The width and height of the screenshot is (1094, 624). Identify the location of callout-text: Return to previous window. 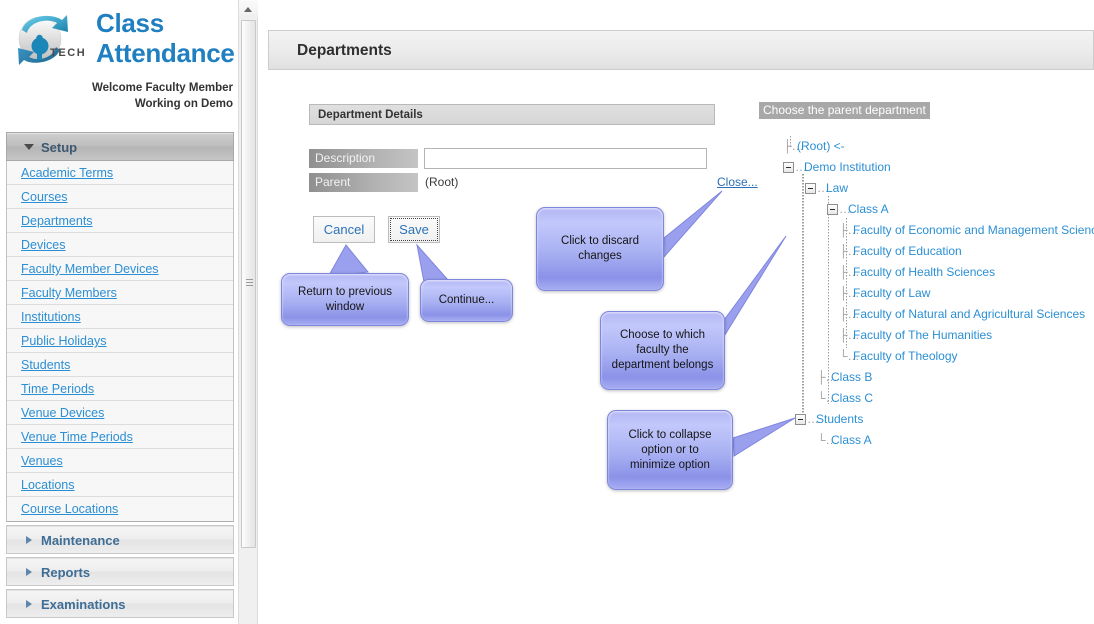
(345, 299).